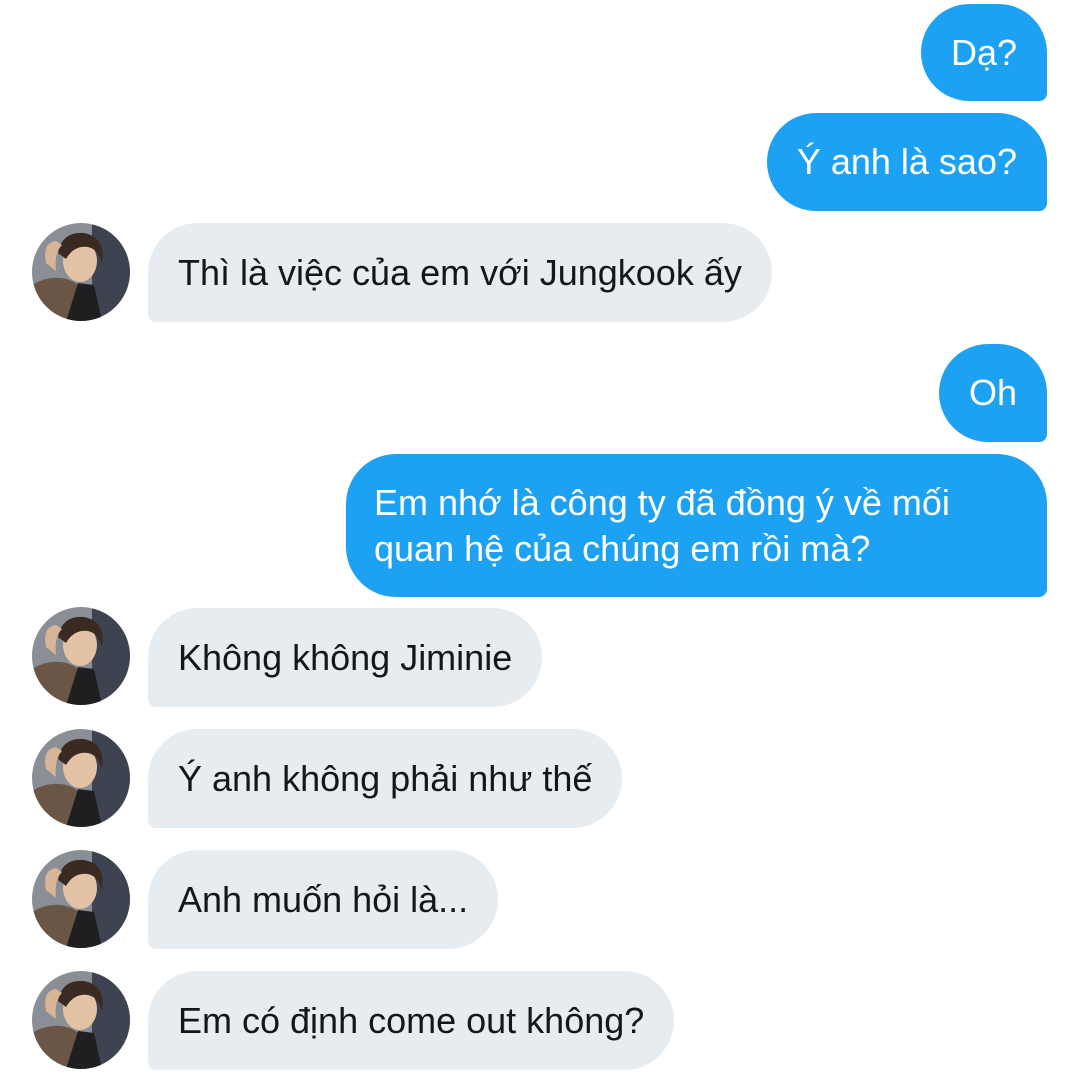 The width and height of the screenshot is (1080, 1080). I want to click on message-text: Ý anh là sao?, so click(906, 161).